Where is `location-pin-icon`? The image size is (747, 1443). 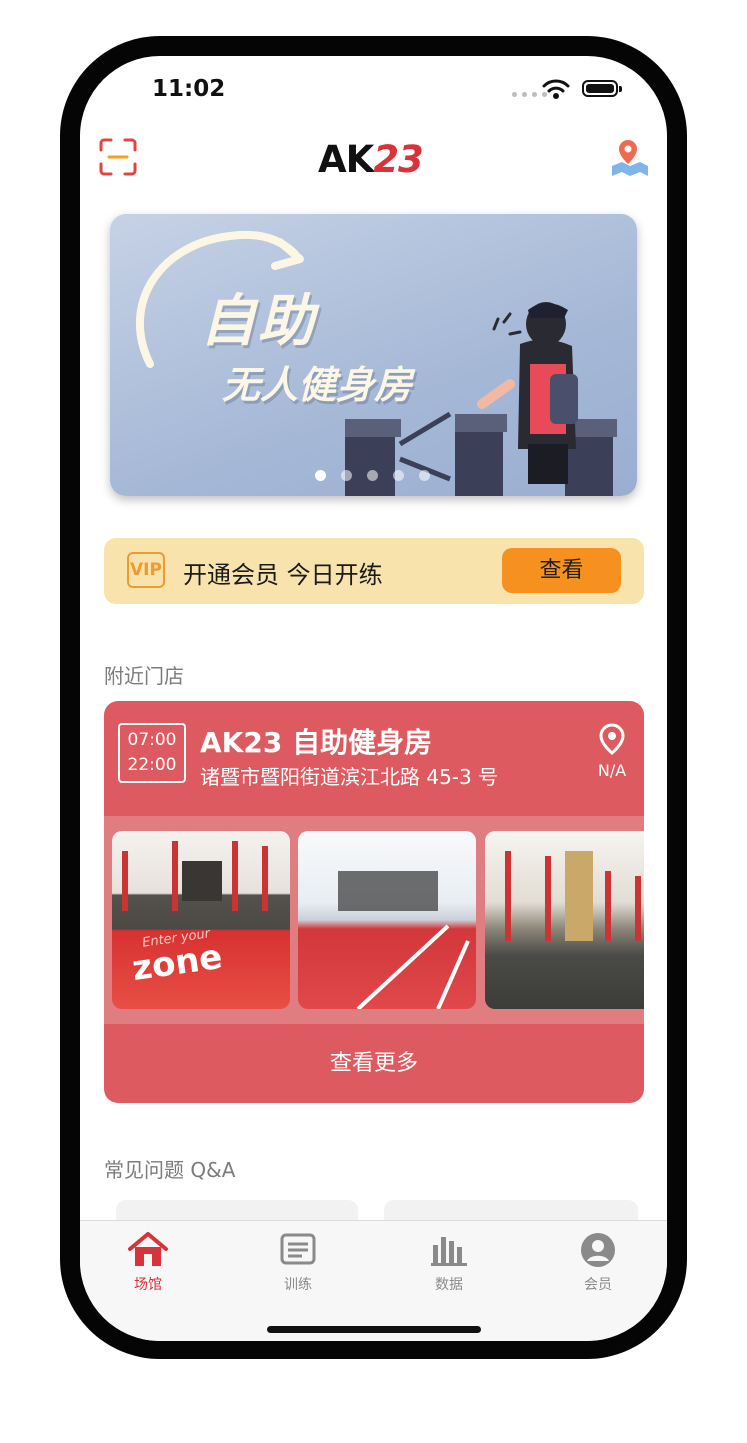
location-pin-icon is located at coordinates (612, 739).